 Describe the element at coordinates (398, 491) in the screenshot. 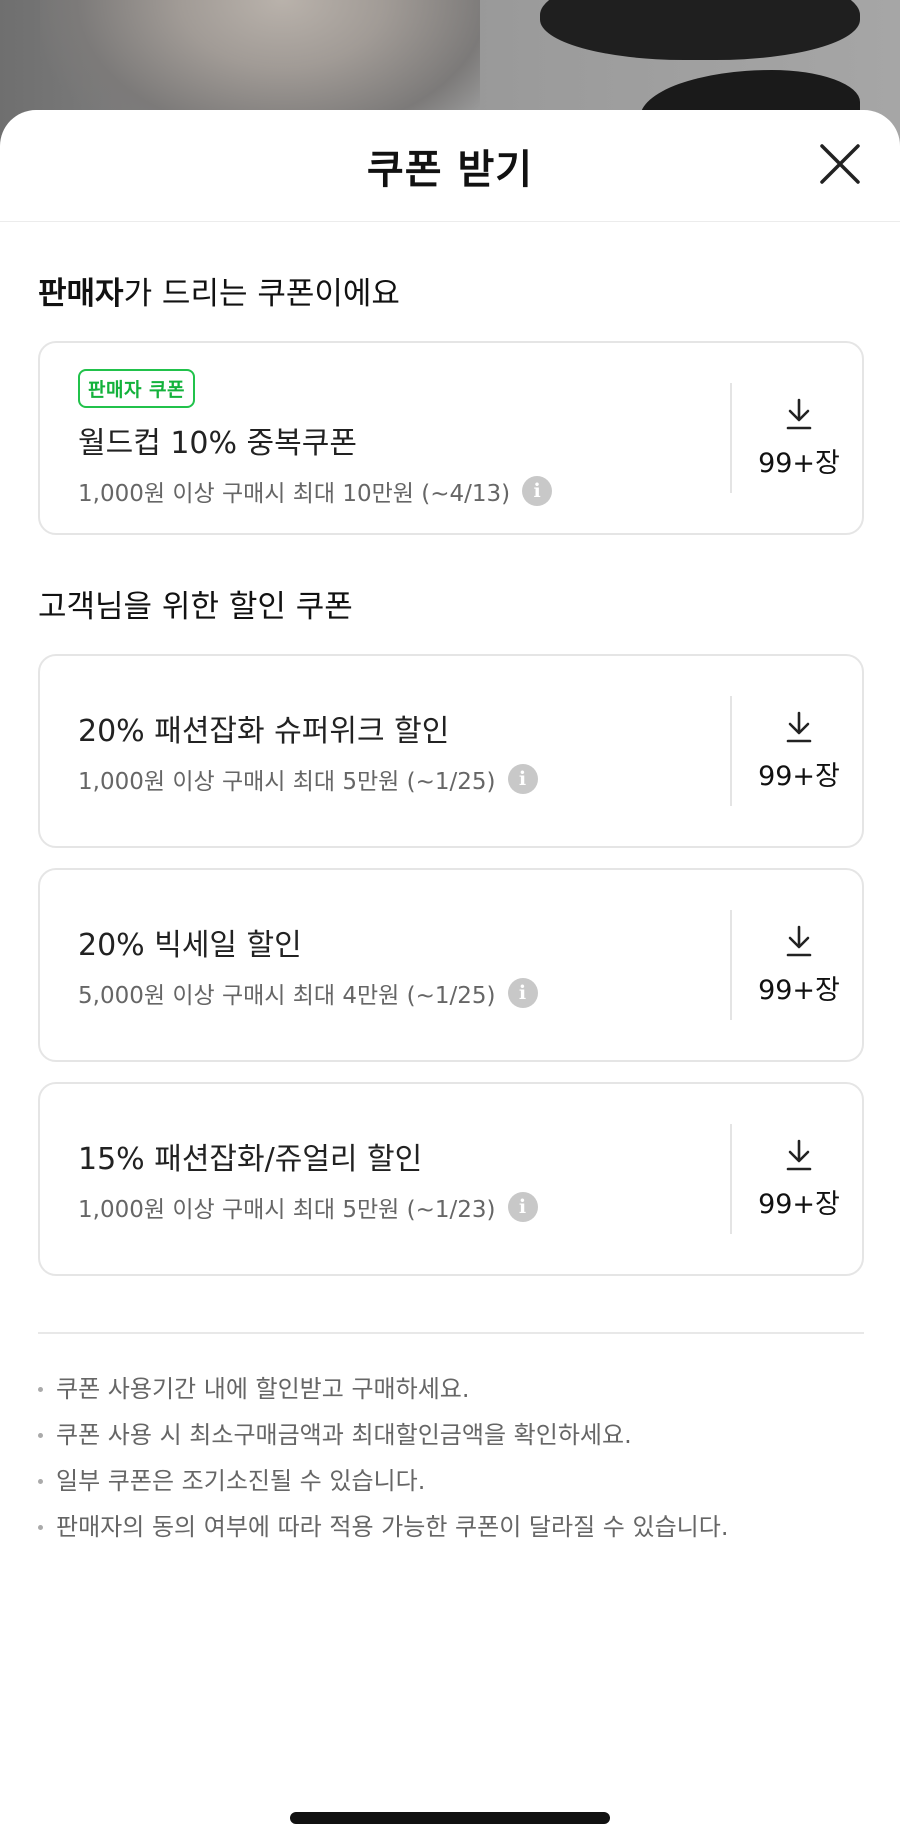

I see `coupon-condition: 1,000원 이상 구매시 최대 10만원 (~4/13) i` at that location.